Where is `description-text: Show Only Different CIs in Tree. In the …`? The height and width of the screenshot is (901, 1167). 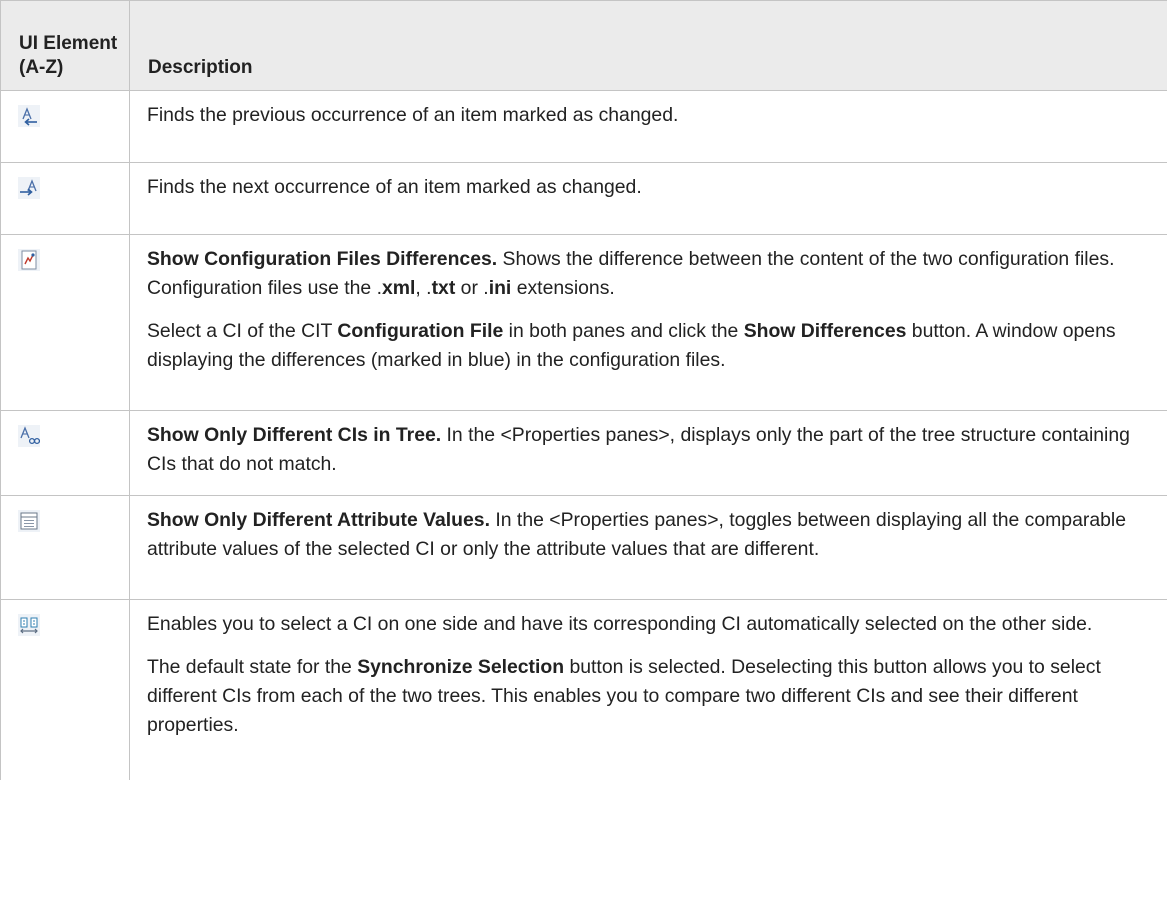 description-text: Show Only Different CIs in Tree. In the … is located at coordinates (638, 449).